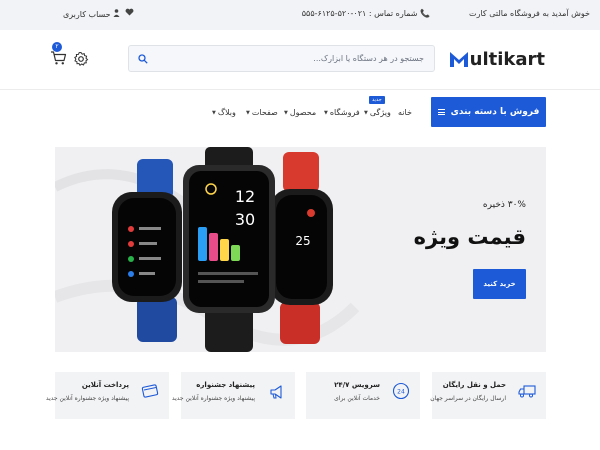  I want to click on search-bar, so click(281, 58).